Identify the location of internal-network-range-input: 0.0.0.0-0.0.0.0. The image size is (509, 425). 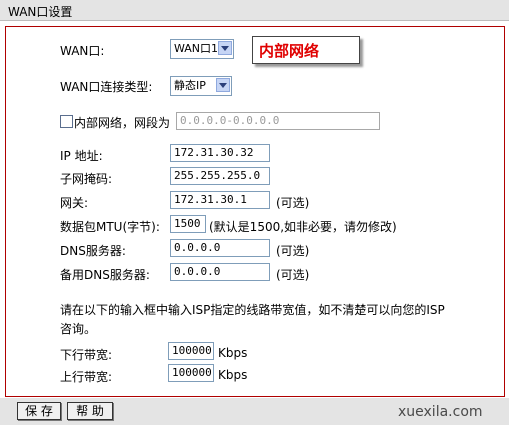
(278, 121).